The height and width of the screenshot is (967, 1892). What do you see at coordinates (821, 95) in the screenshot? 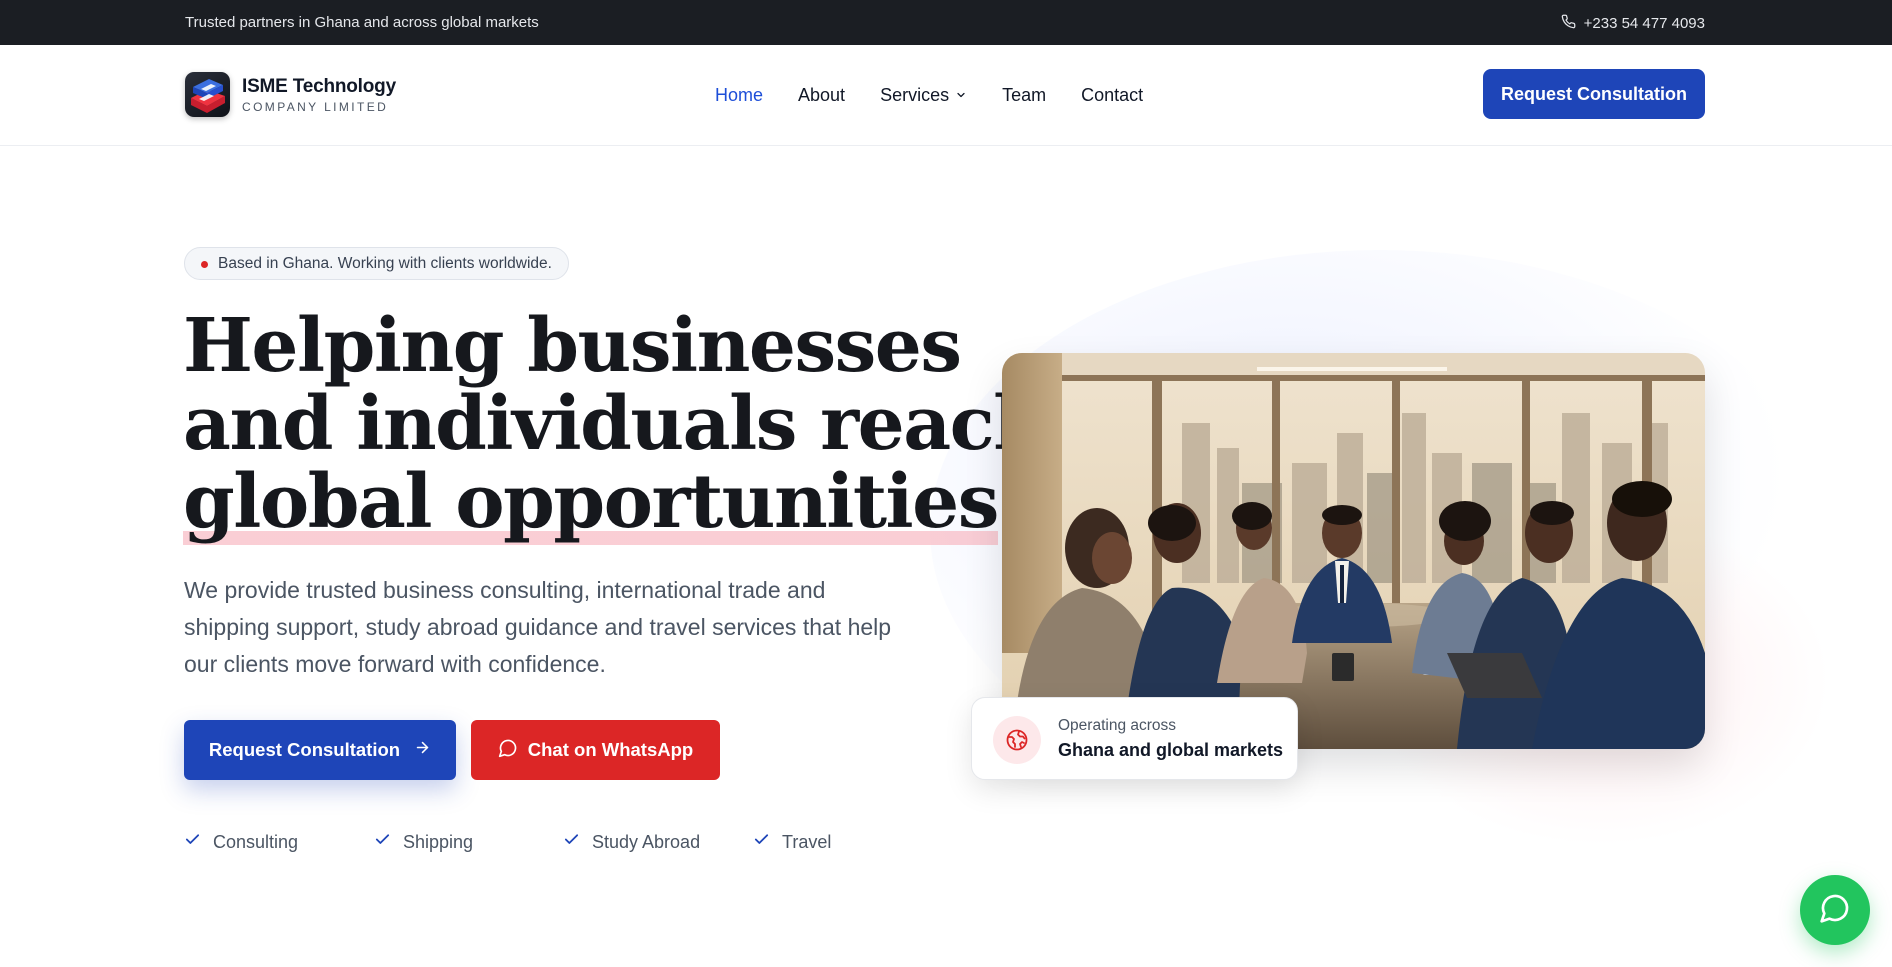
I see `nav-about: About` at bounding box center [821, 95].